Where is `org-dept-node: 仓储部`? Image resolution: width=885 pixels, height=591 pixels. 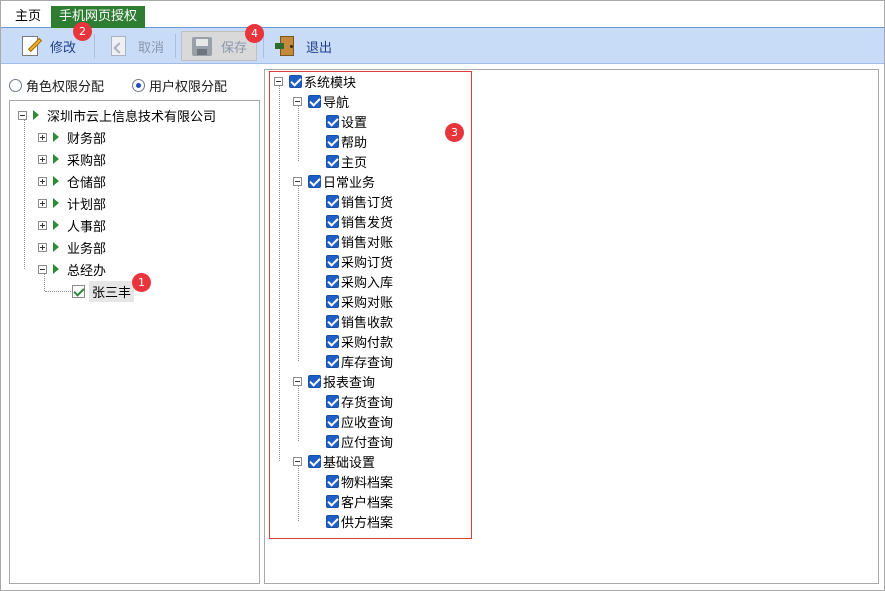 org-dept-node: 仓储部 is located at coordinates (72, 181).